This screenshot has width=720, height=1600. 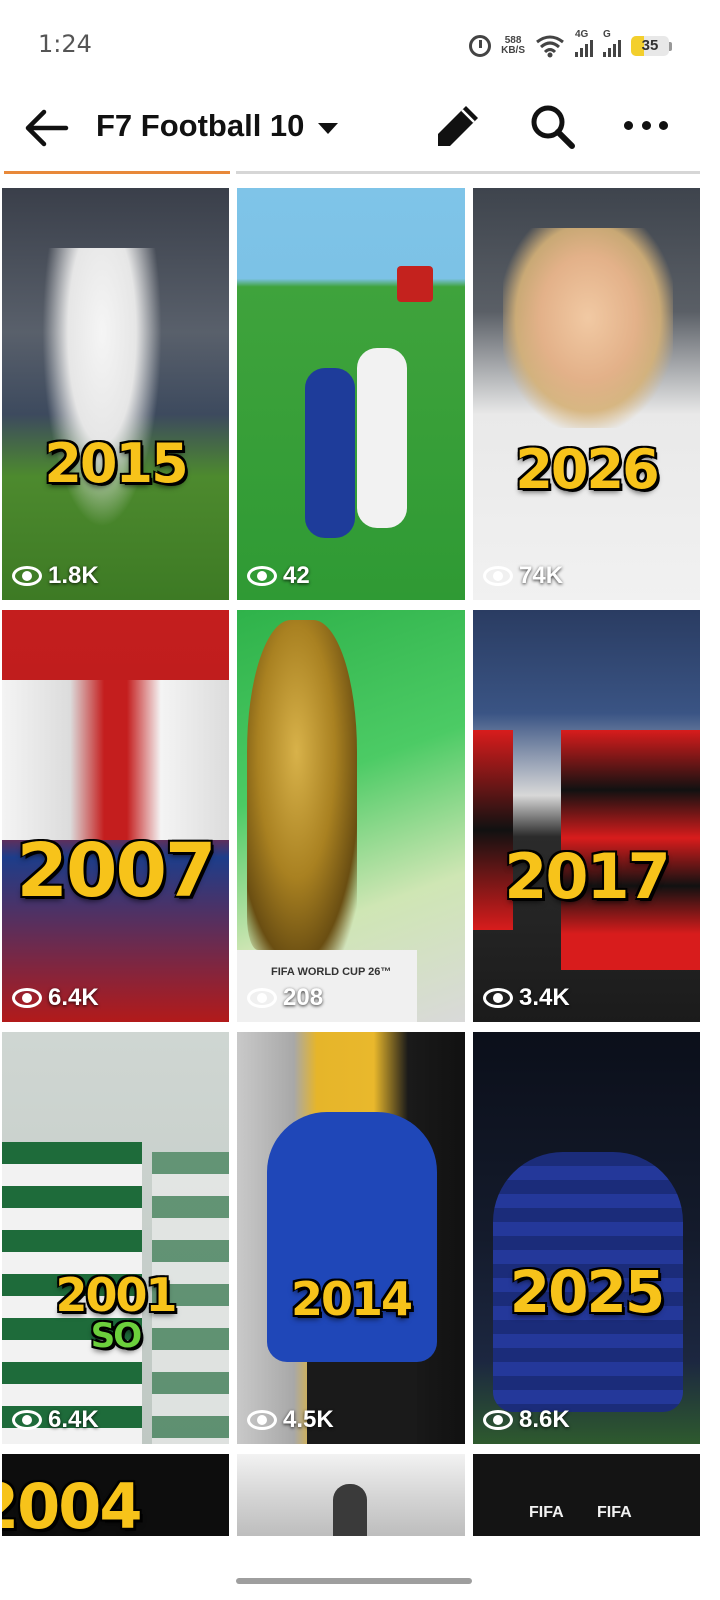 What do you see at coordinates (296, 575) in the screenshot?
I see `view-count-value: 42` at bounding box center [296, 575].